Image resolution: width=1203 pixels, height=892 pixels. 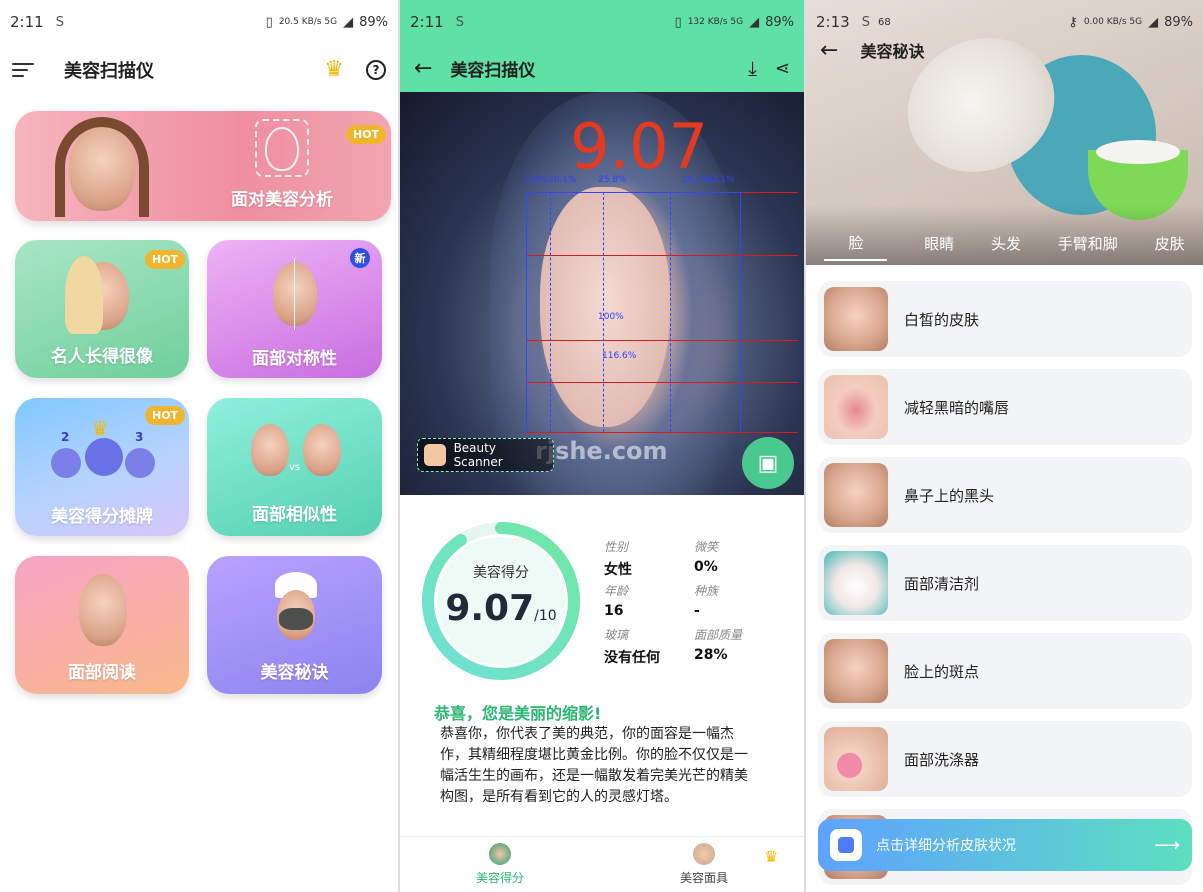 What do you see at coordinates (602, 68) in the screenshot?
I see `app-bar: ← 美容扫描仪 ⤓ ⋖` at bounding box center [602, 68].